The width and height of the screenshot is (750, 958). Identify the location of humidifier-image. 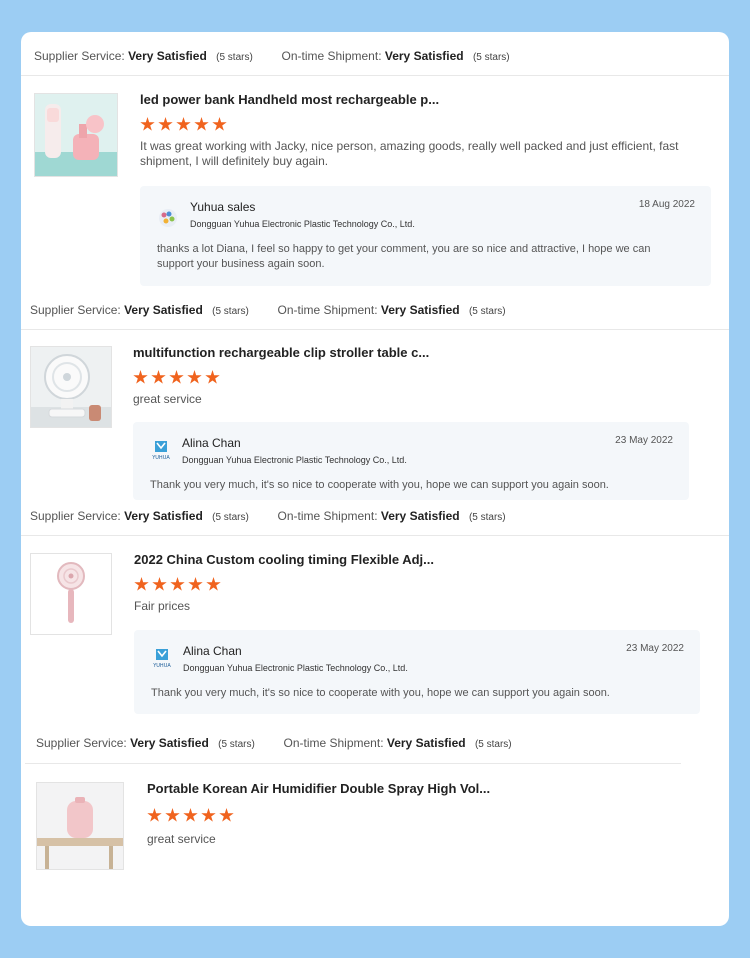
(80, 826).